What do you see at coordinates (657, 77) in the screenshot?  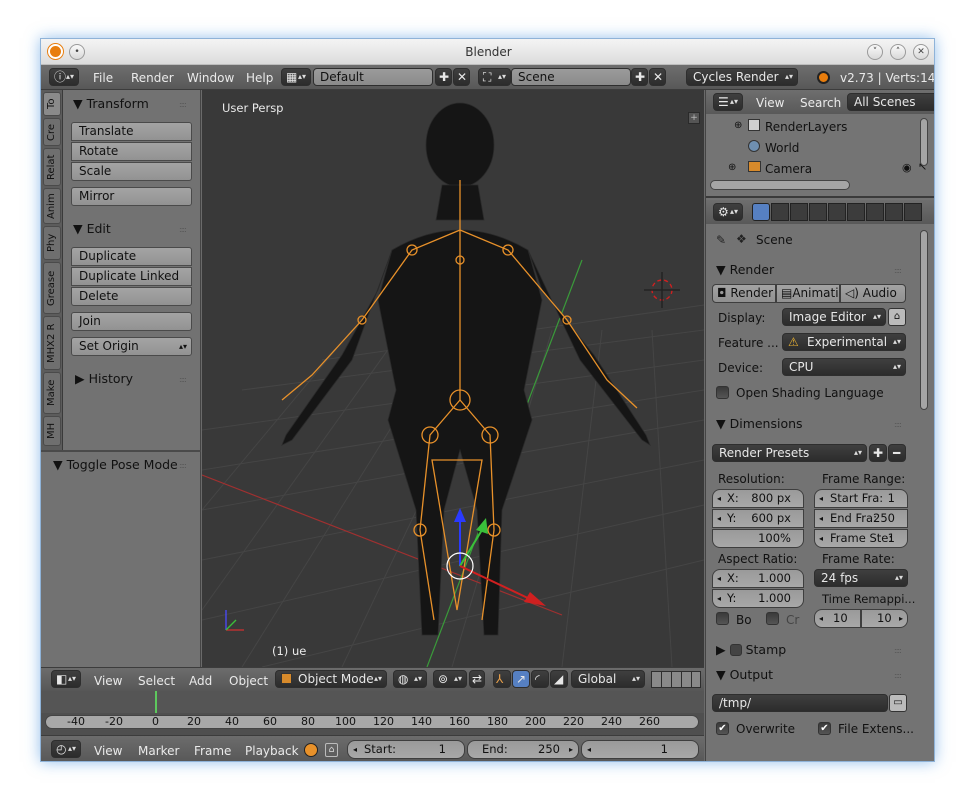 I see `scene-remove-button: ✕` at bounding box center [657, 77].